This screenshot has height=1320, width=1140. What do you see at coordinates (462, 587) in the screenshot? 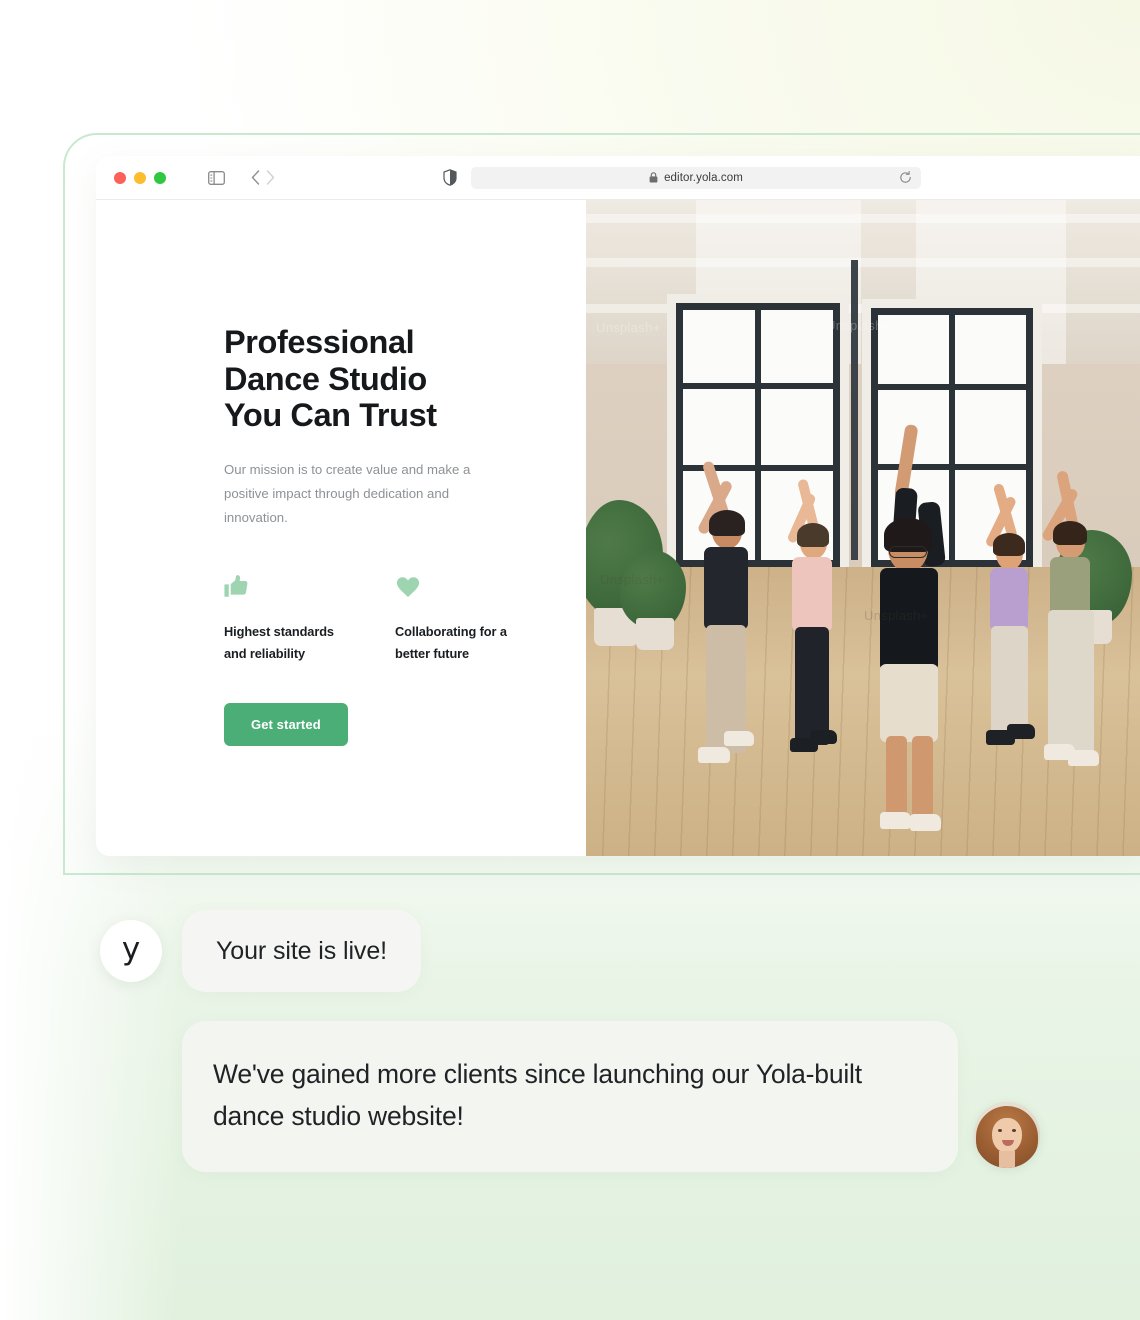
I see `heart-icon` at bounding box center [462, 587].